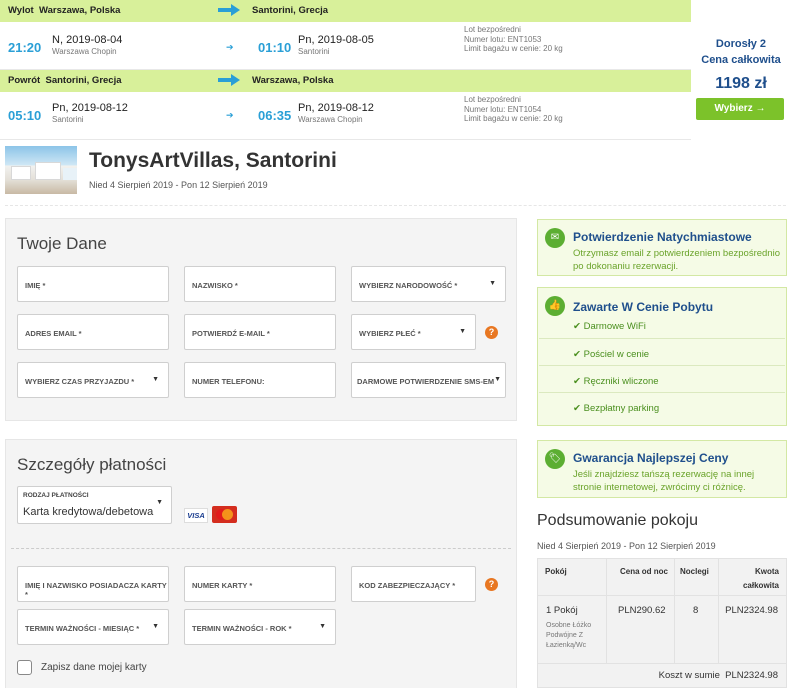 The height and width of the screenshot is (688, 791). What do you see at coordinates (617, 520) in the screenshot?
I see `room-summary-title: Podsumowanie pokoju` at bounding box center [617, 520].